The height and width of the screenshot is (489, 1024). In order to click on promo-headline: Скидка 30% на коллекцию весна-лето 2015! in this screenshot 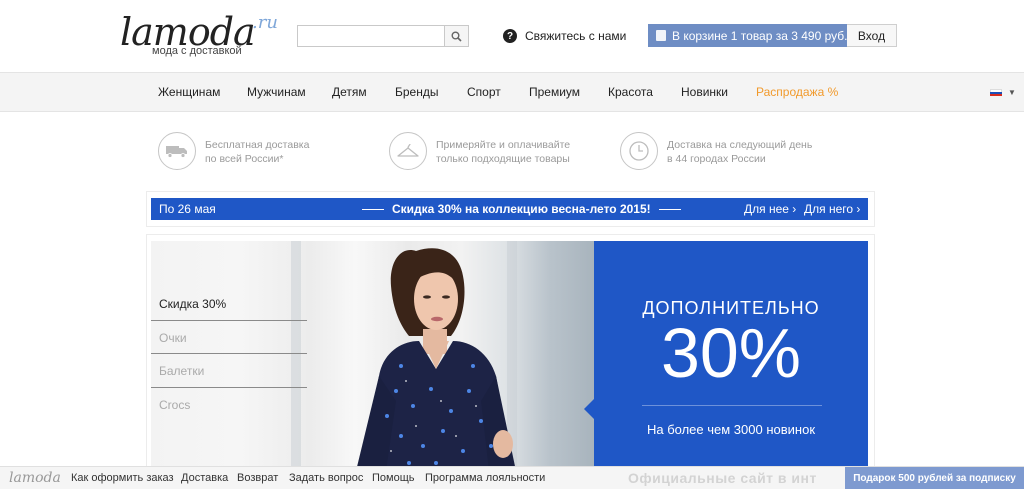, I will do `click(521, 209)`.